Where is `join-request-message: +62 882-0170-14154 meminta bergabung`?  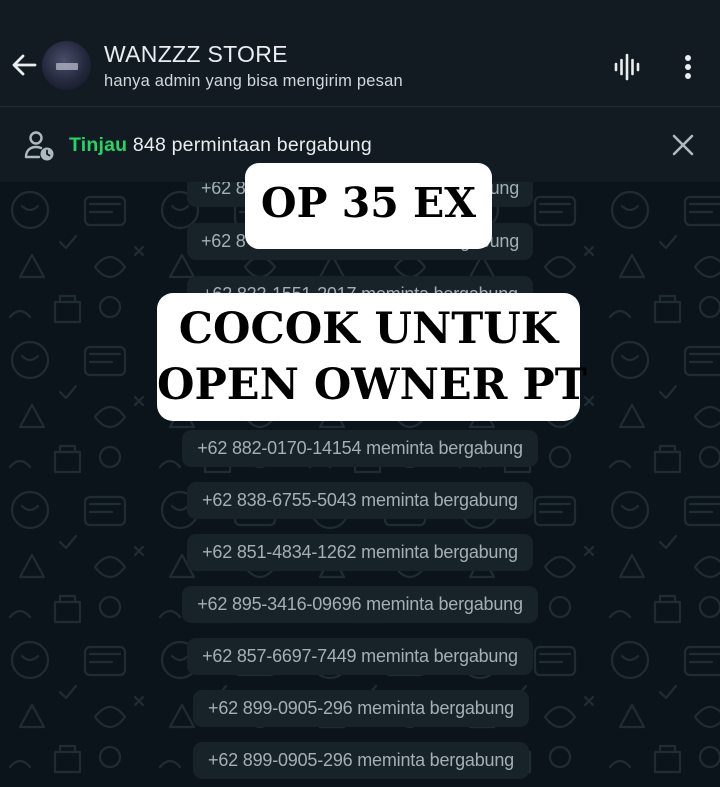 join-request-message: +62 882-0170-14154 meminta bergabung is located at coordinates (360, 448).